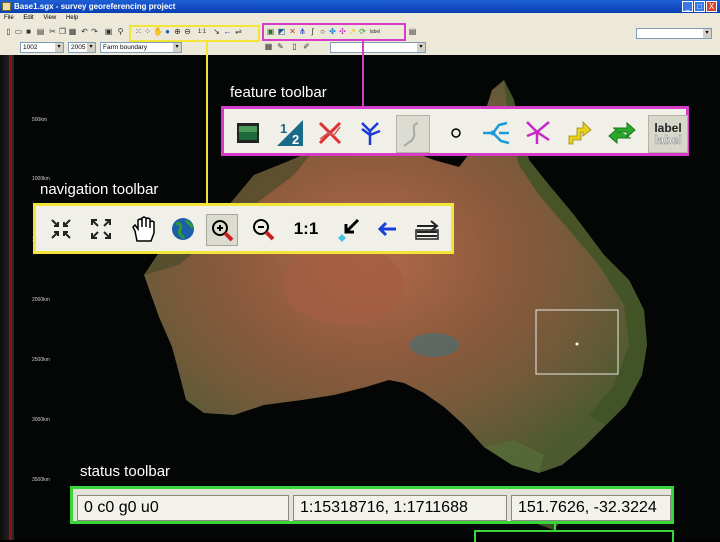 Image resolution: width=720 pixels, height=542 pixels. I want to click on navigation-toolbar-enlarged: 1:1, so click(243, 228).